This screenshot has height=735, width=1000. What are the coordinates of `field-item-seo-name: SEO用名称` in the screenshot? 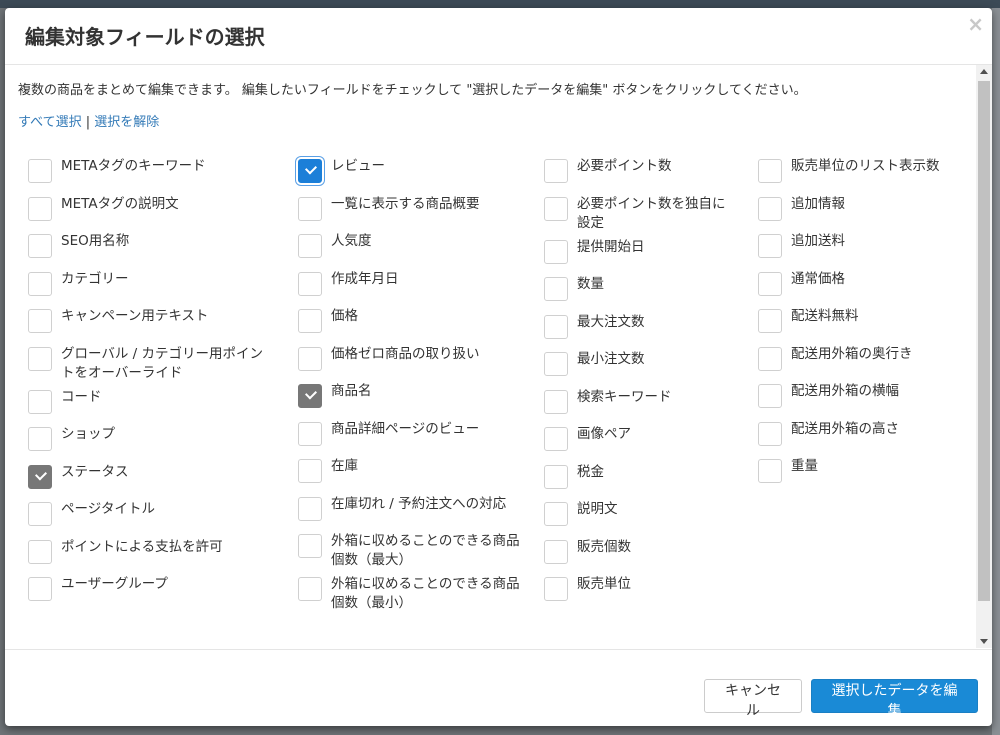 It's located at (148, 251).